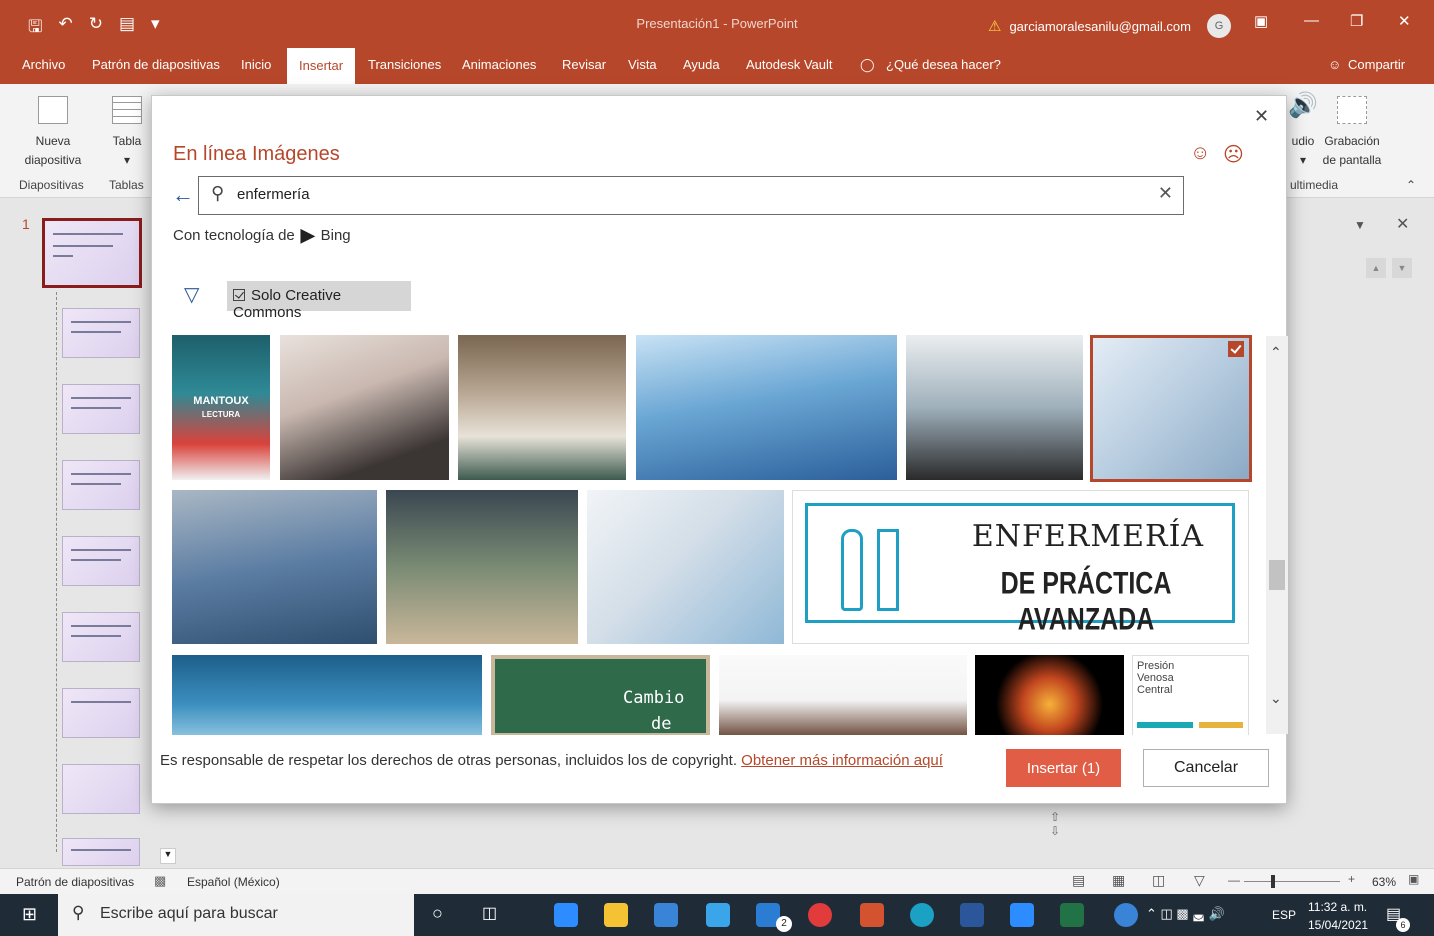 The width and height of the screenshot is (1434, 936). I want to click on image-result-cambio-de: Cambio de, so click(600, 695).